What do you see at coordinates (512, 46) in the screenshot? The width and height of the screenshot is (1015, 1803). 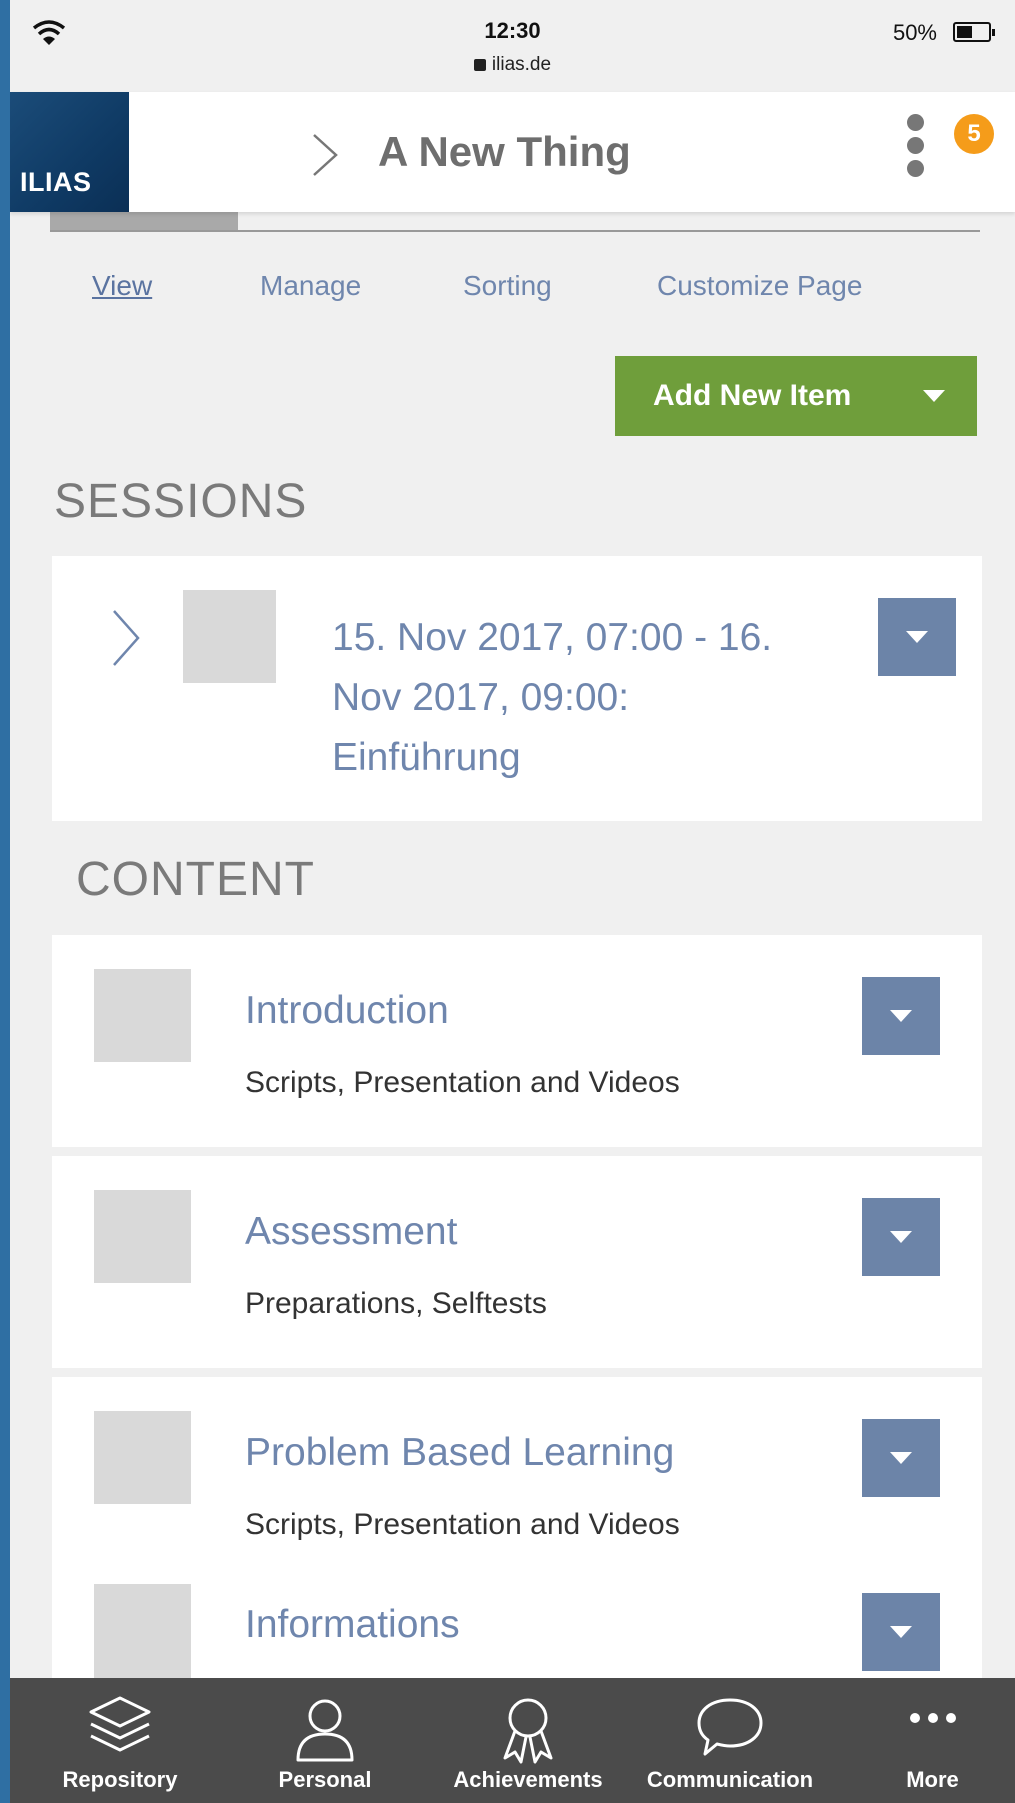 I see `status-bar: 12:30 ilias.de 50%` at bounding box center [512, 46].